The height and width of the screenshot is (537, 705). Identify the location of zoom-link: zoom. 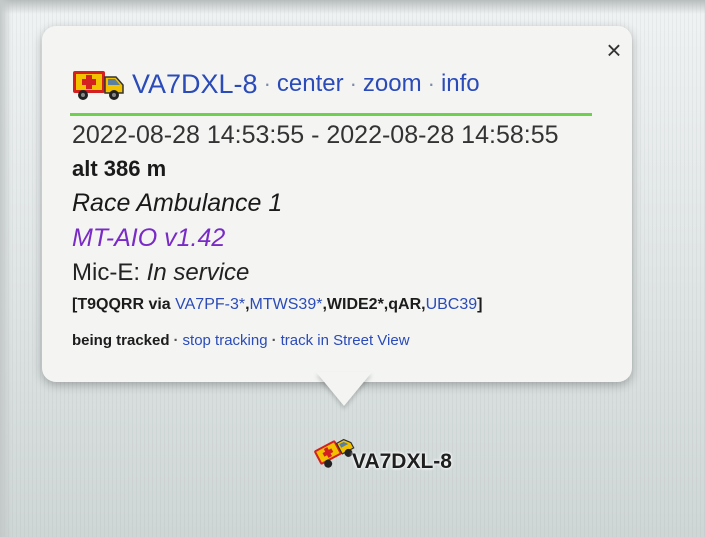
(392, 84).